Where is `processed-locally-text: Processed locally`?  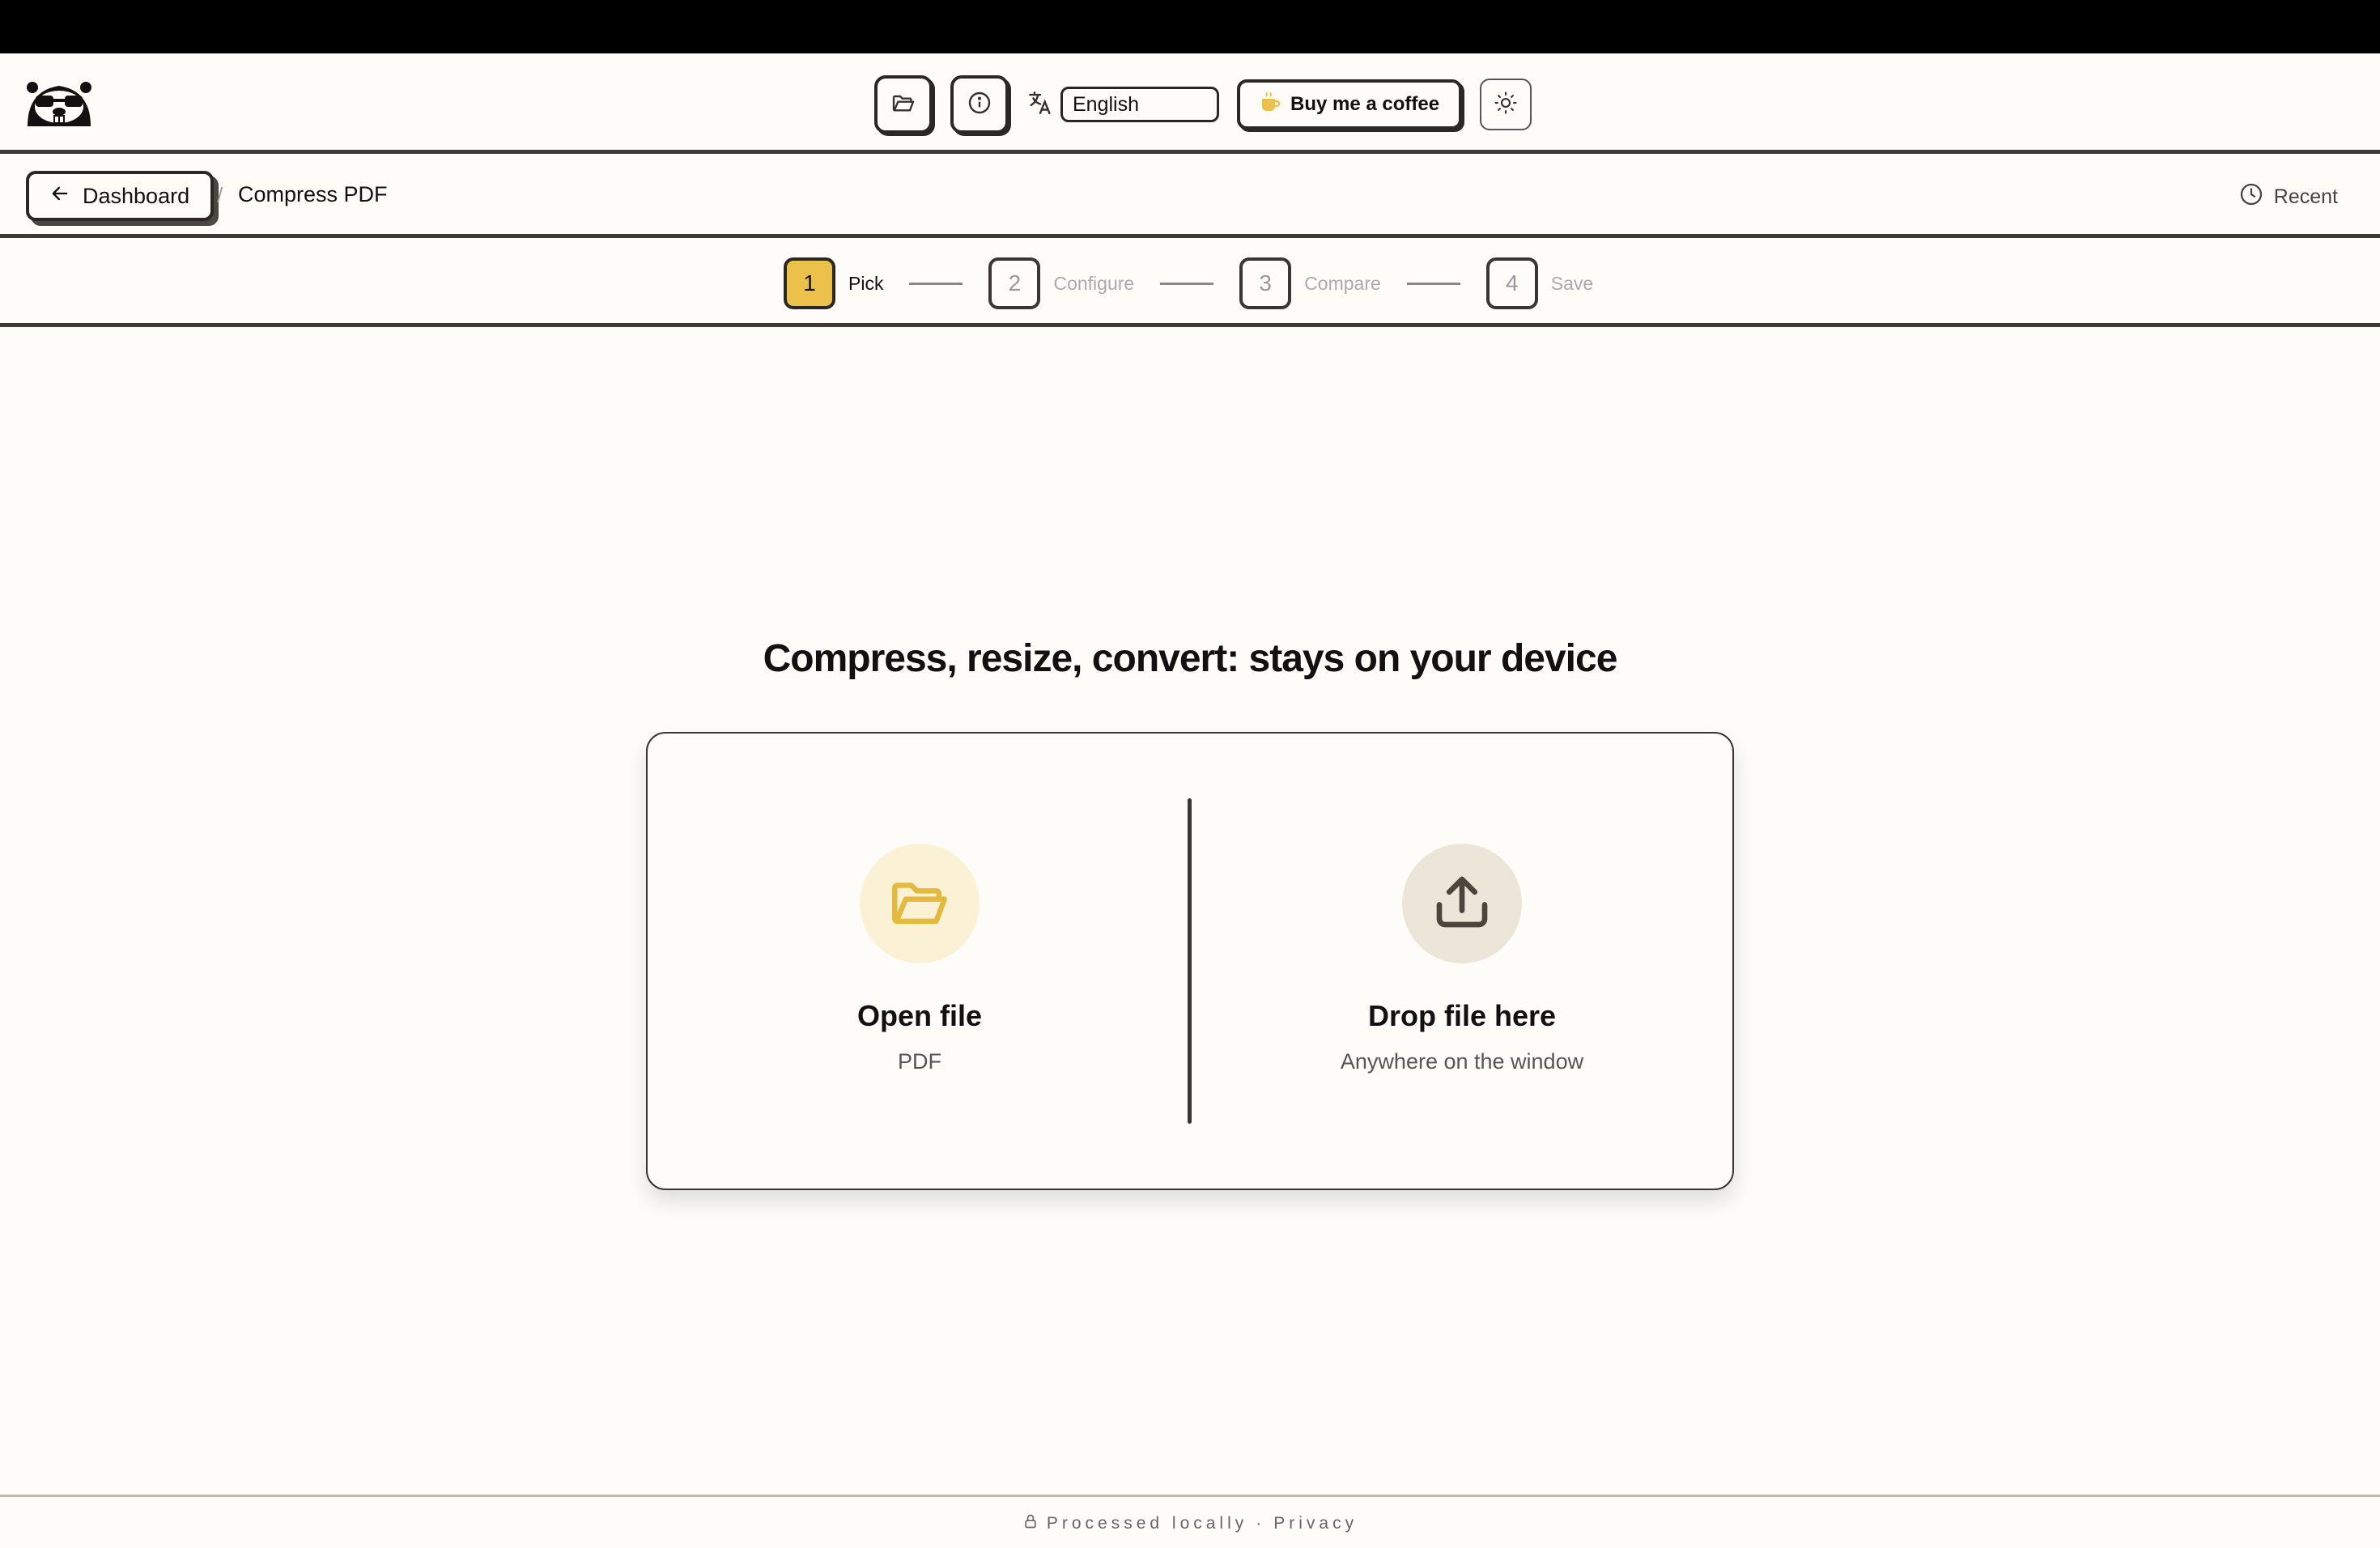
processed-locally-text: Processed locally is located at coordinates (1147, 1523).